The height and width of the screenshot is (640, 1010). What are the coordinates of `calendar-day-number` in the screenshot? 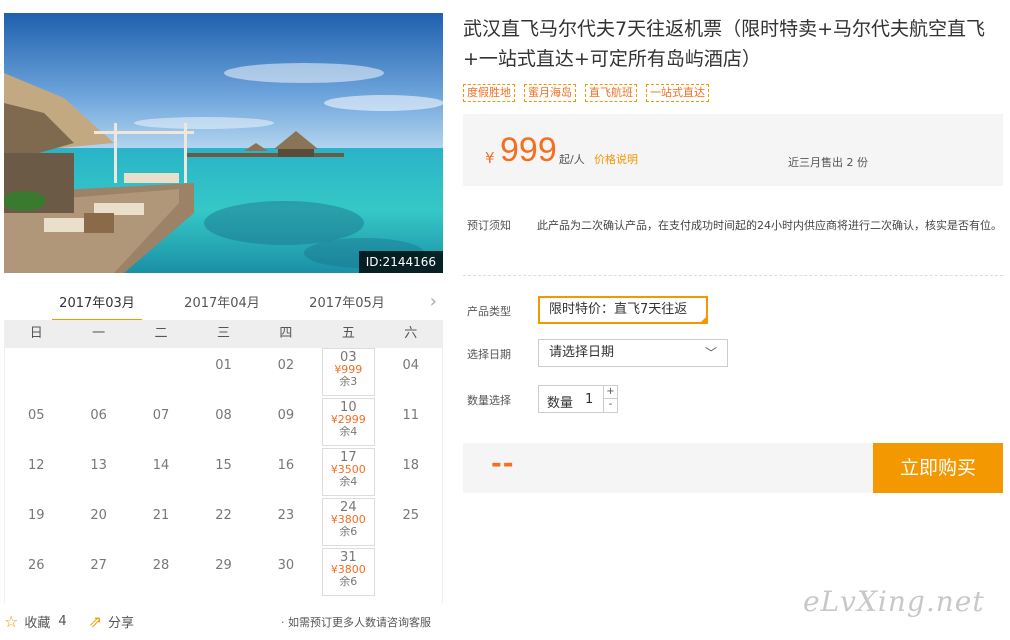 It's located at (411, 553).